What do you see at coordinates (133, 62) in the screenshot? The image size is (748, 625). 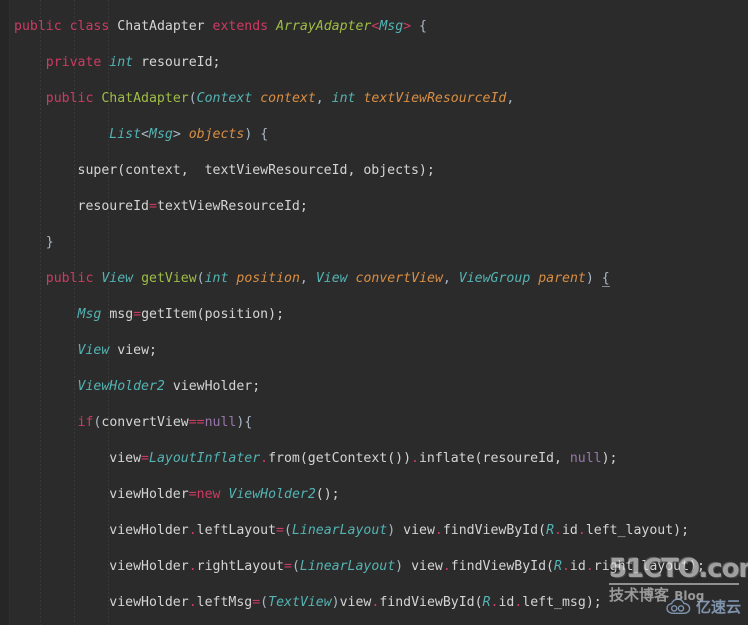 I see `code-line: private int resoureId;` at bounding box center [133, 62].